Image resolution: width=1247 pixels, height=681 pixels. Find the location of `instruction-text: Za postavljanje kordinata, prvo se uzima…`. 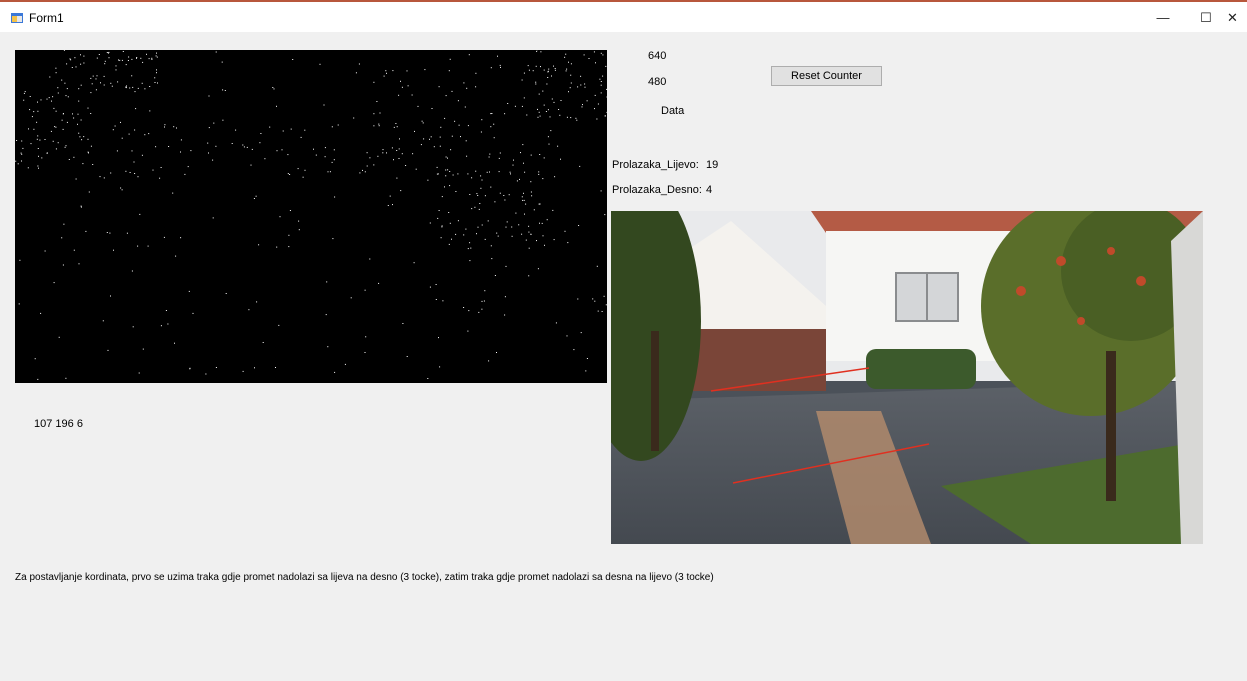

instruction-text: Za postavljanje kordinata, prvo se uzima… is located at coordinates (364, 577).